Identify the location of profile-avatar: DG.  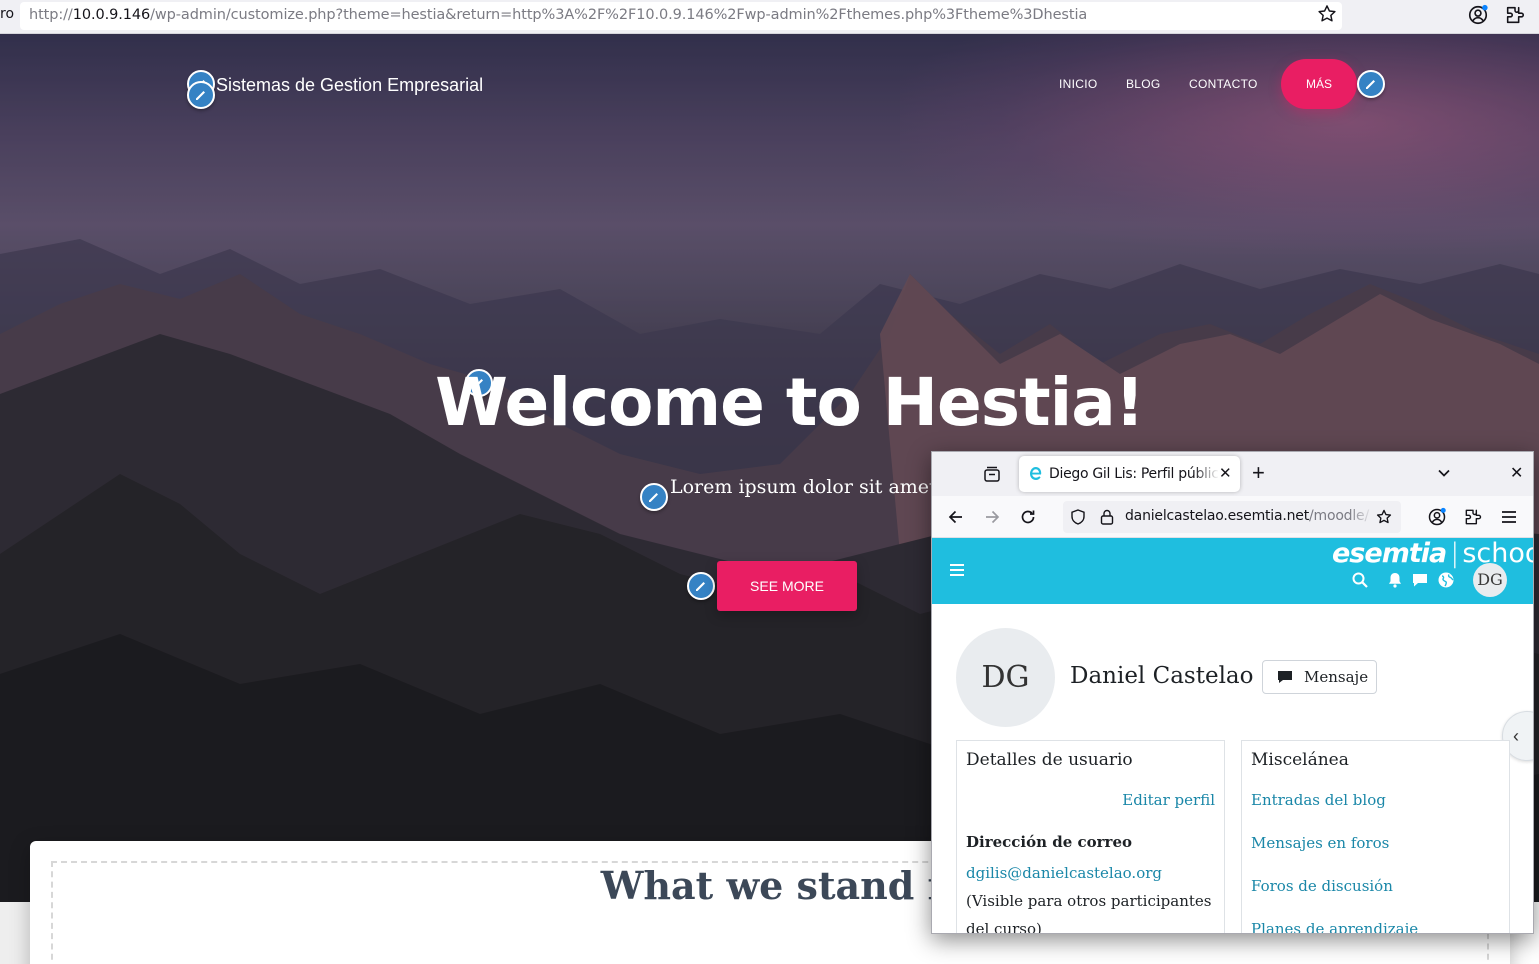
(1005, 677).